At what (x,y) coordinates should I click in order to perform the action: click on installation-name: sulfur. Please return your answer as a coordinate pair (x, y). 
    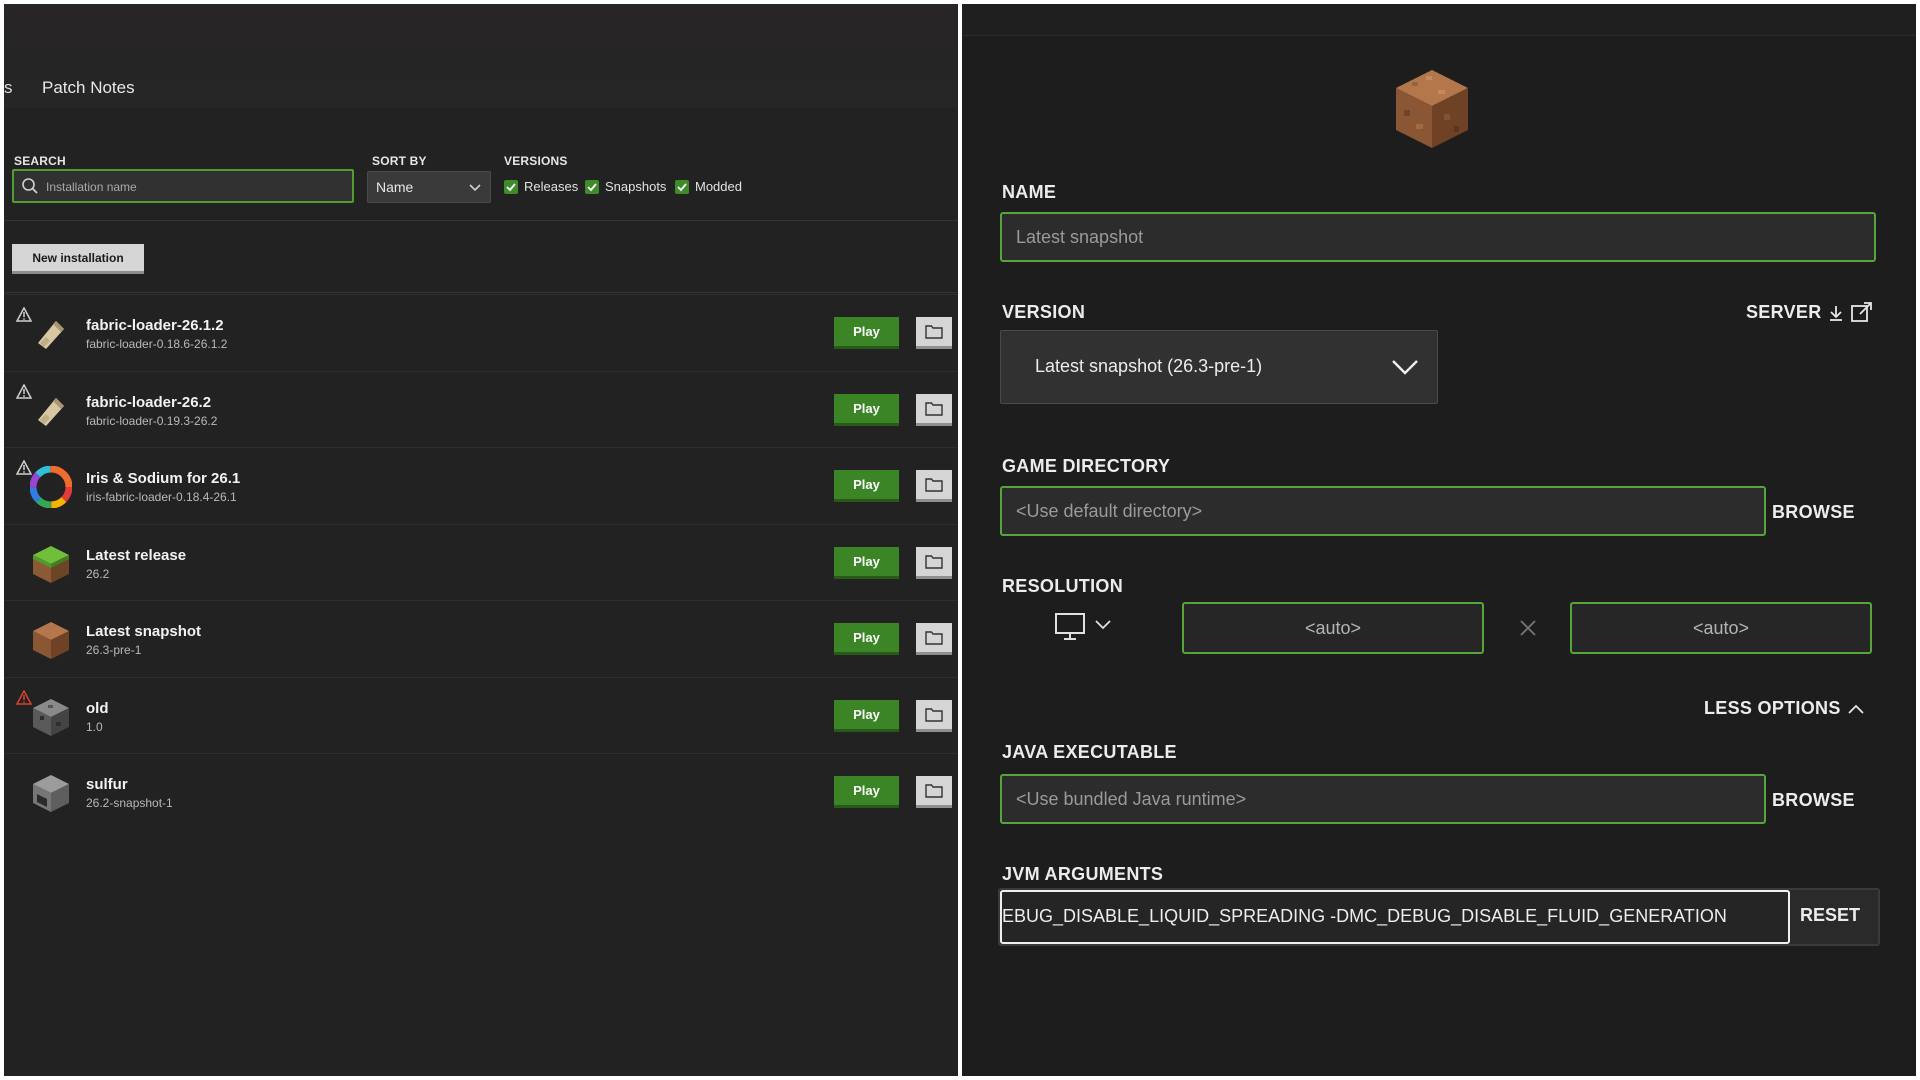
    Looking at the image, I should click on (107, 784).